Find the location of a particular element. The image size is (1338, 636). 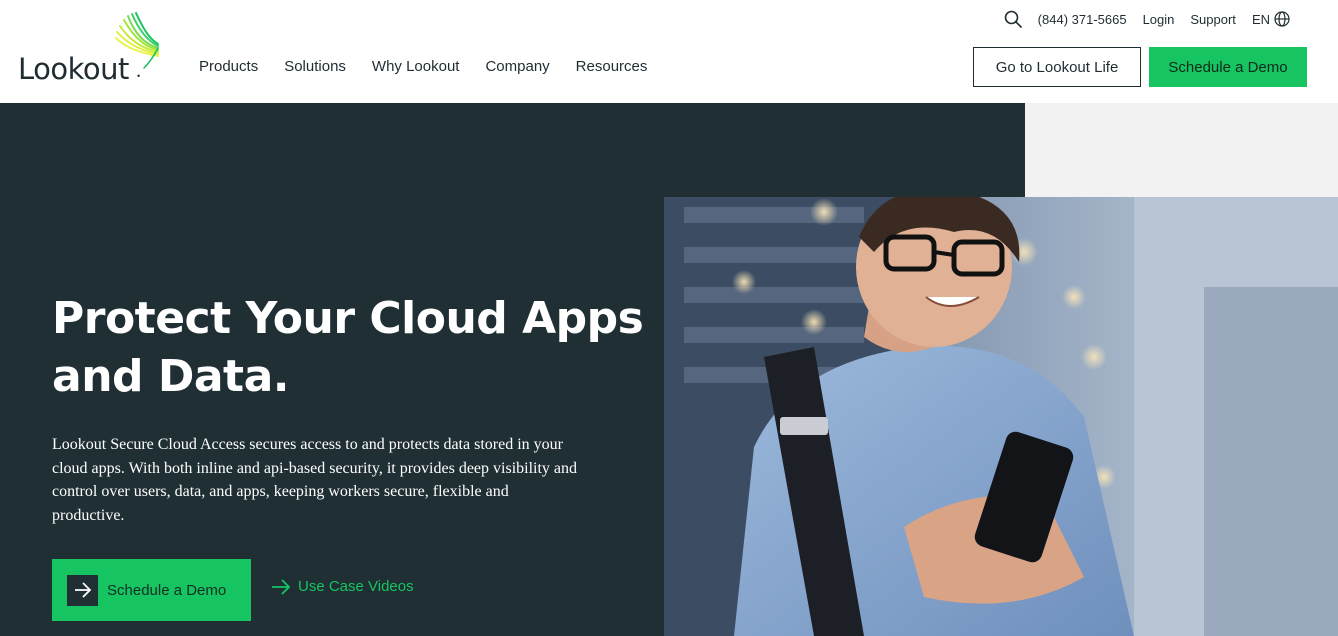

use-case-videos-label: Use Case Videos is located at coordinates (356, 586).